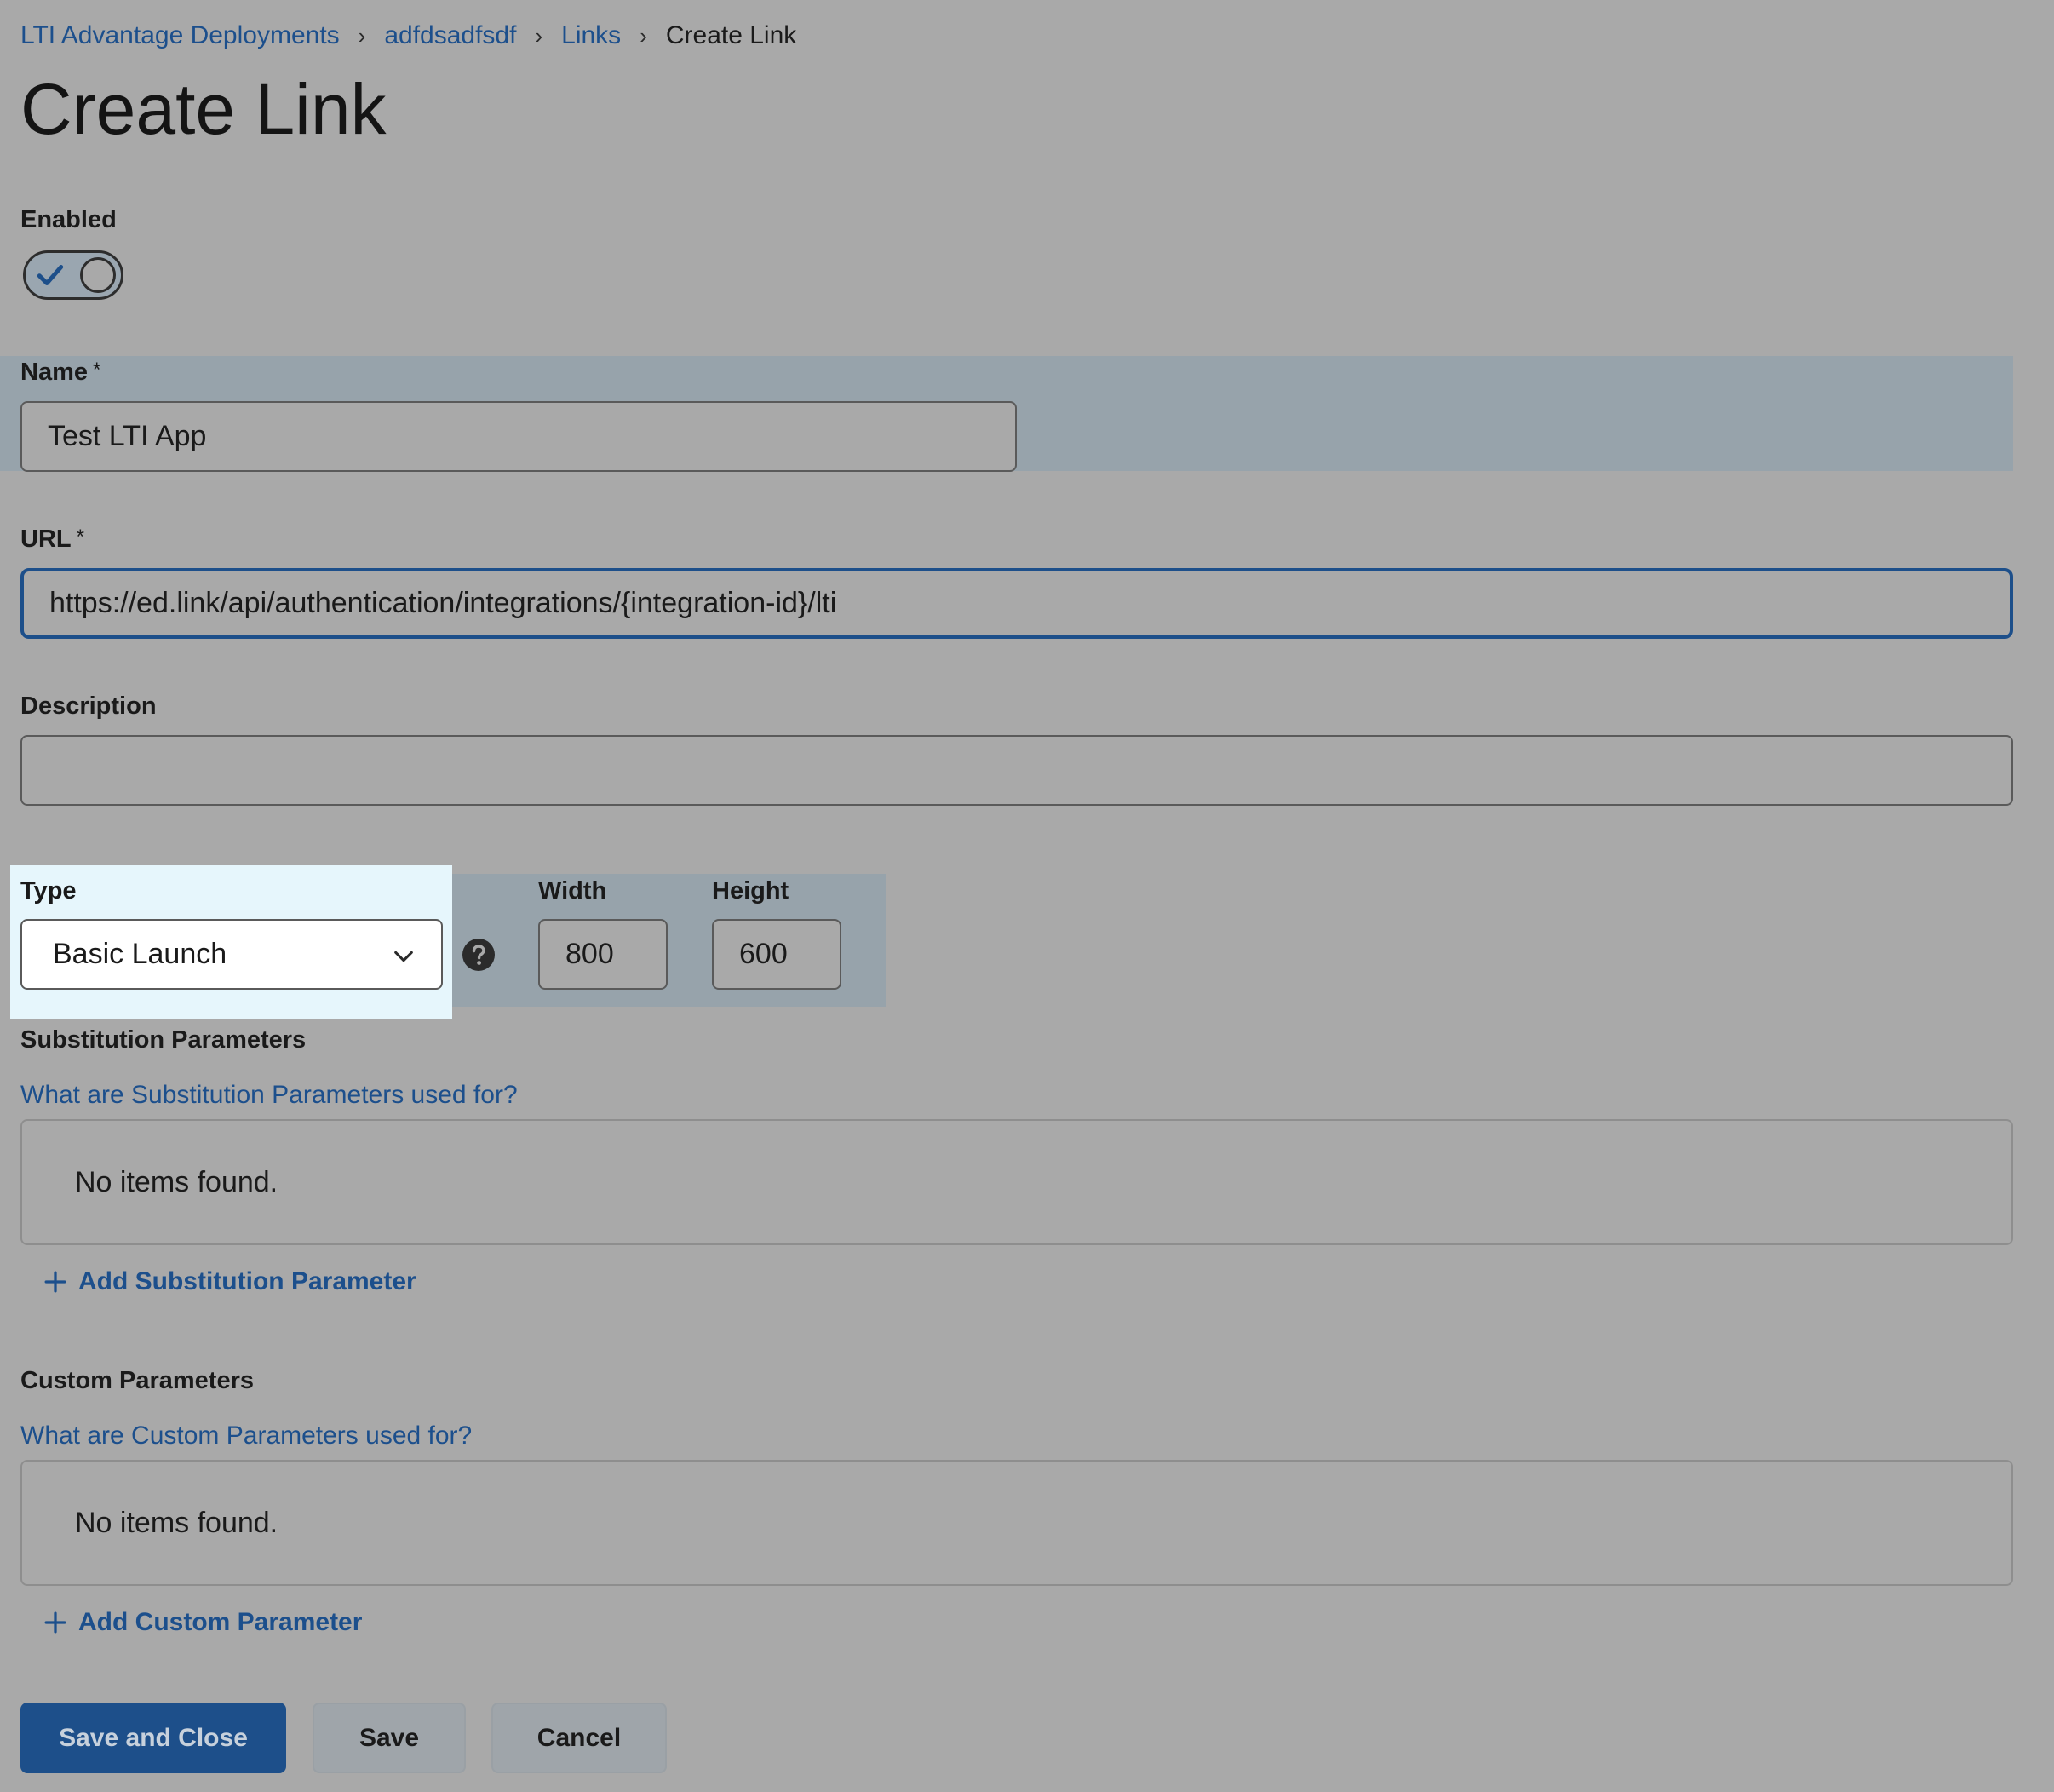  What do you see at coordinates (777, 954) in the screenshot?
I see `height-input: 600` at bounding box center [777, 954].